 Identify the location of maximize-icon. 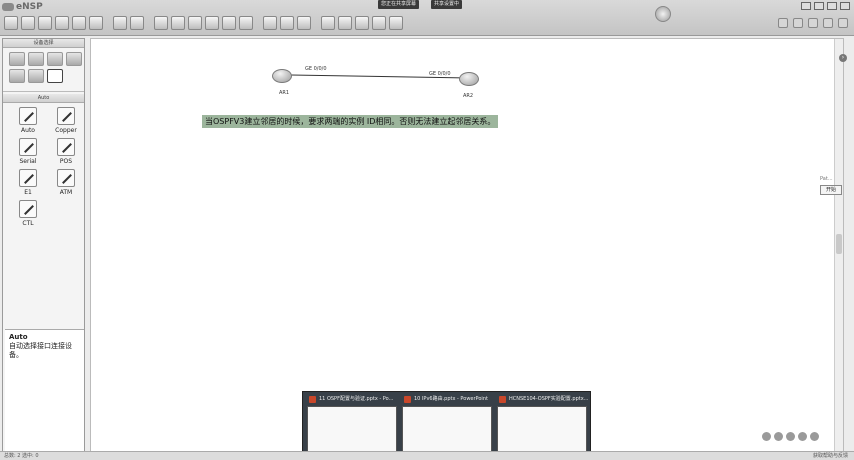
(832, 6).